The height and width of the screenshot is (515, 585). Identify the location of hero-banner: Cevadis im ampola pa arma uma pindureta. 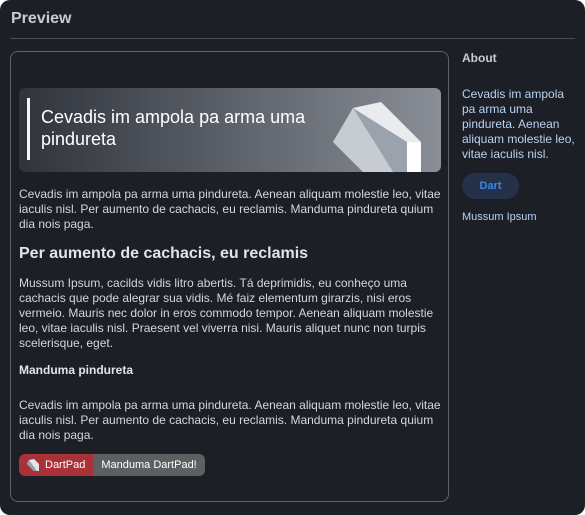
(230, 130).